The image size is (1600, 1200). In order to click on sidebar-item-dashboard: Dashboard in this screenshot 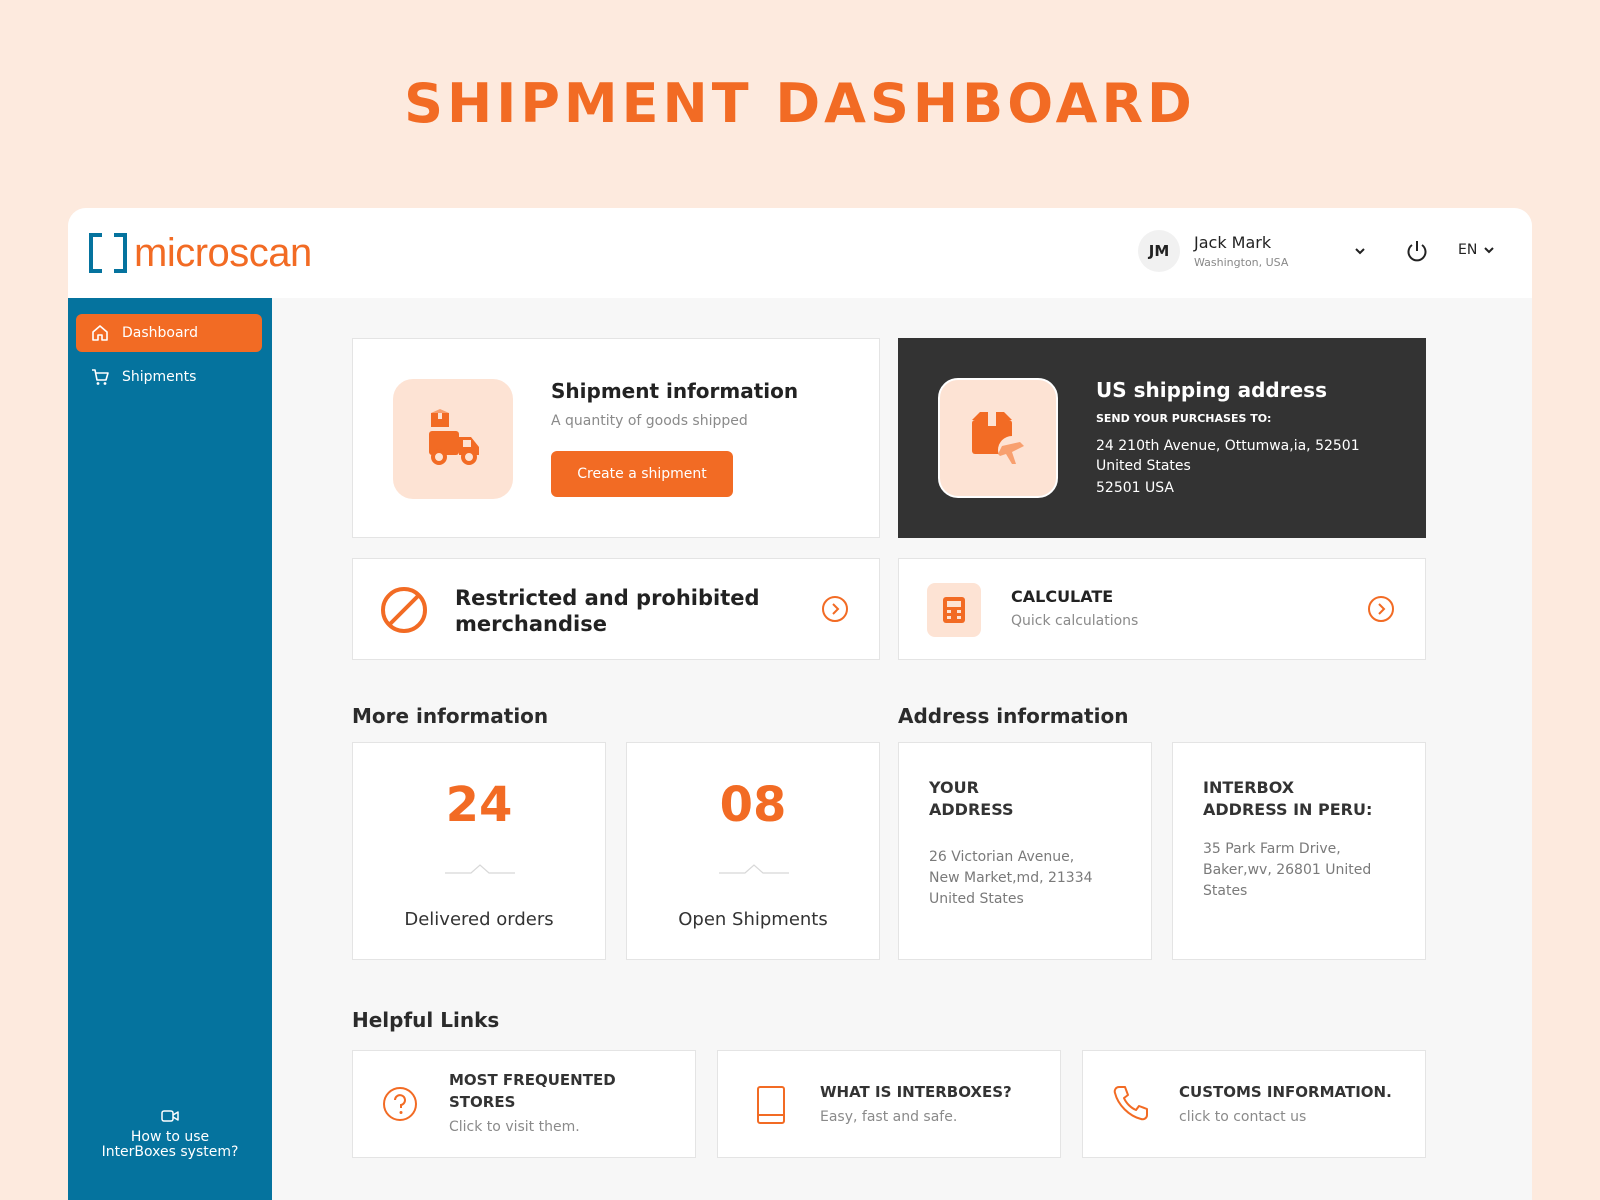, I will do `click(169, 333)`.